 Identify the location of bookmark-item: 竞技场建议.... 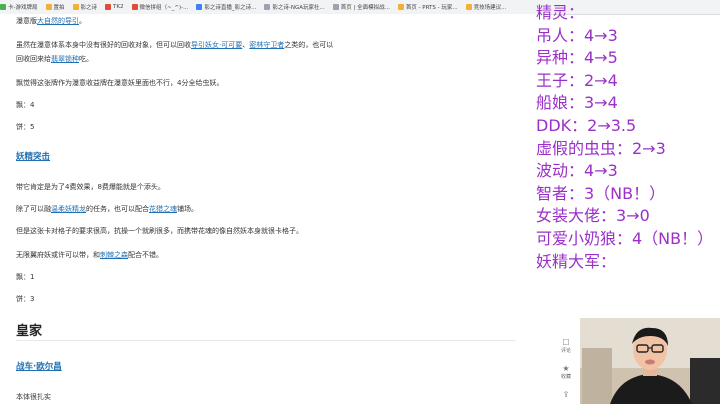
(486, 7).